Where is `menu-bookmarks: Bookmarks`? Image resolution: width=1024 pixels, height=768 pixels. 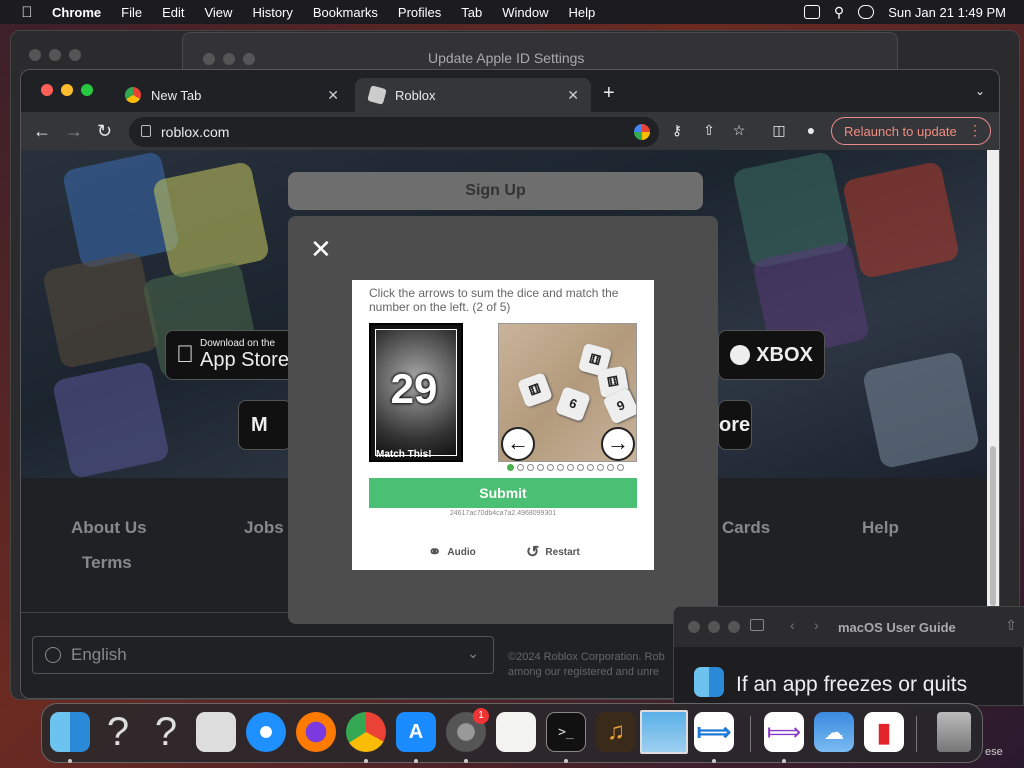
menu-bookmarks: Bookmarks is located at coordinates (345, 12).